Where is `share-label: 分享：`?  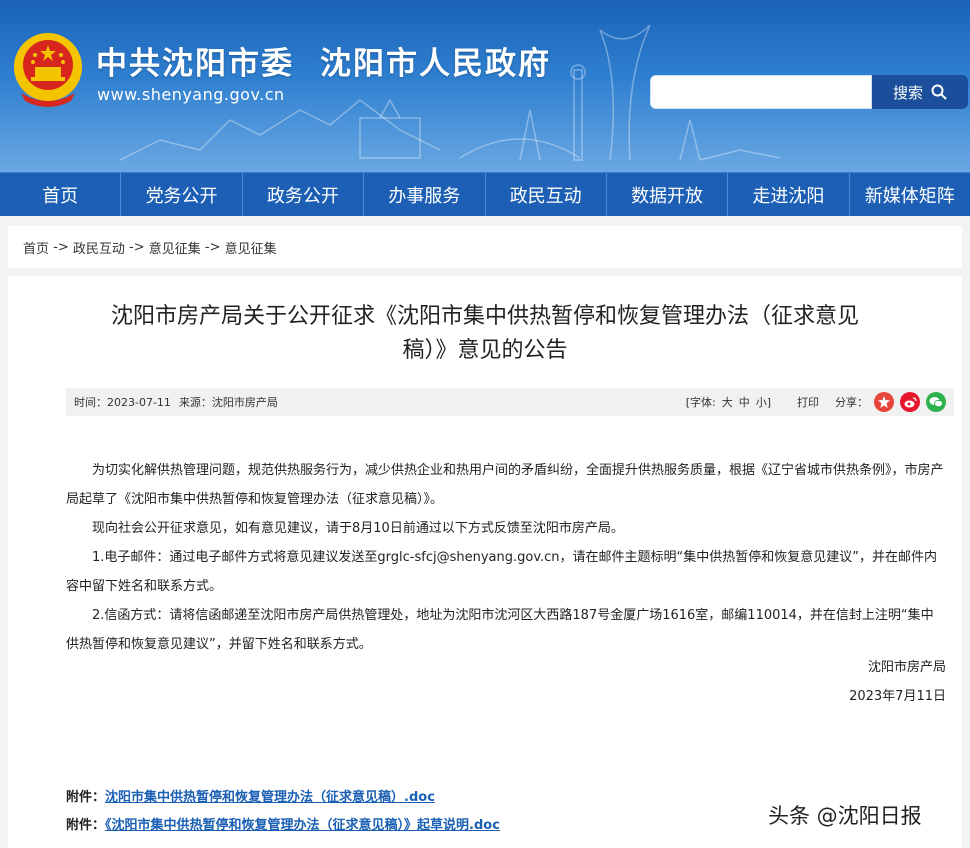 share-label: 分享： is located at coordinates (851, 402).